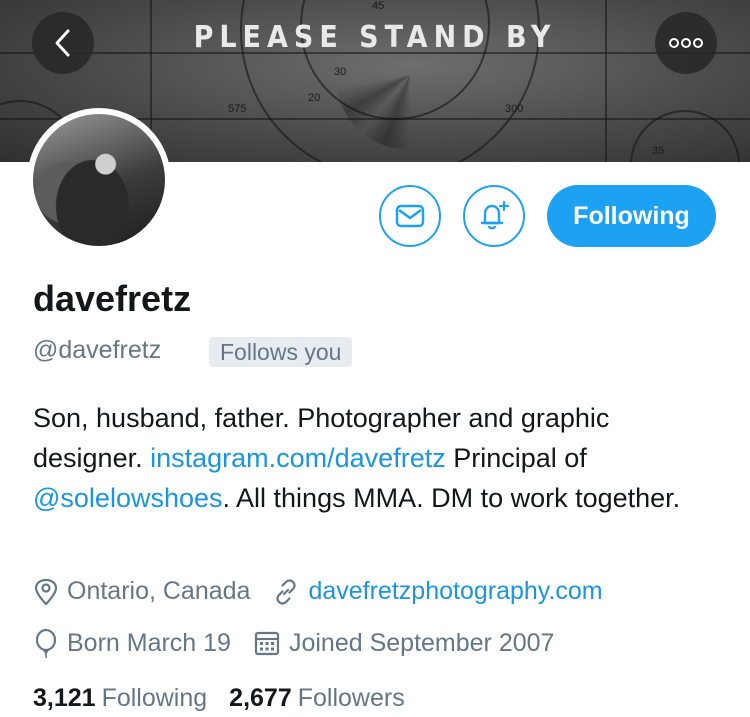 This screenshot has width=750, height=717. I want to click on banner-number: 35, so click(658, 151).